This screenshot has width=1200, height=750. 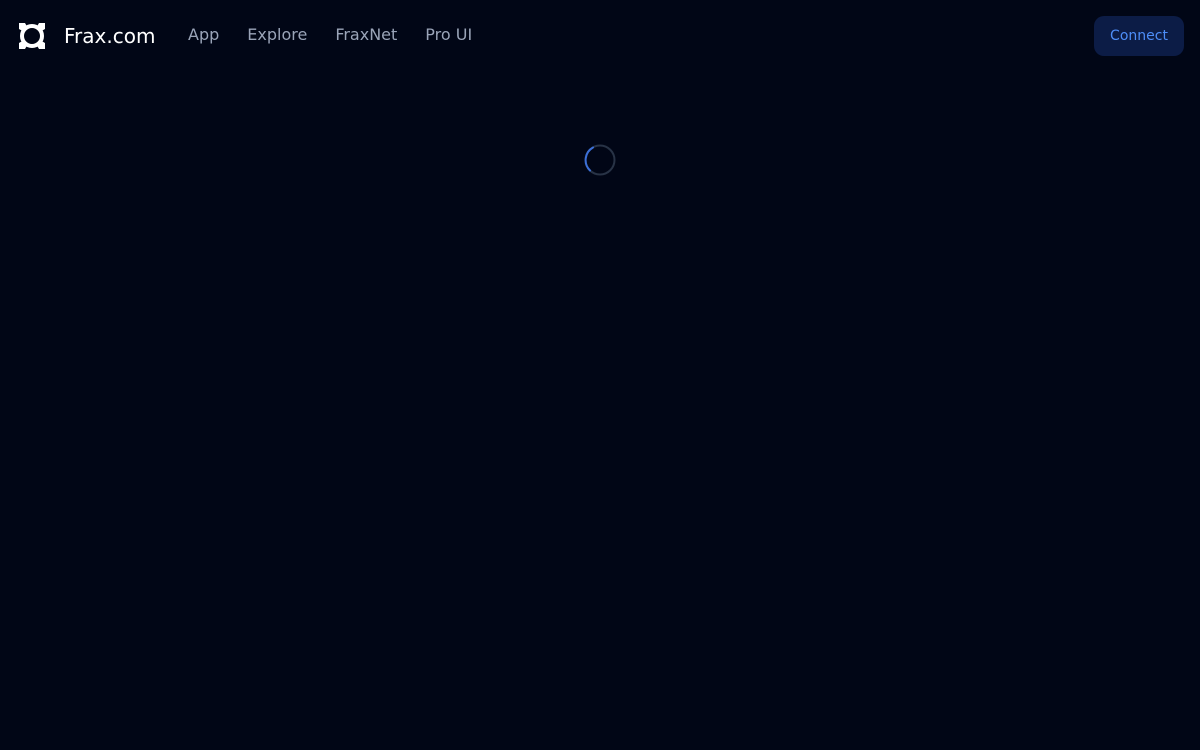 What do you see at coordinates (589, 159) in the screenshot?
I see `spinner-arc` at bounding box center [589, 159].